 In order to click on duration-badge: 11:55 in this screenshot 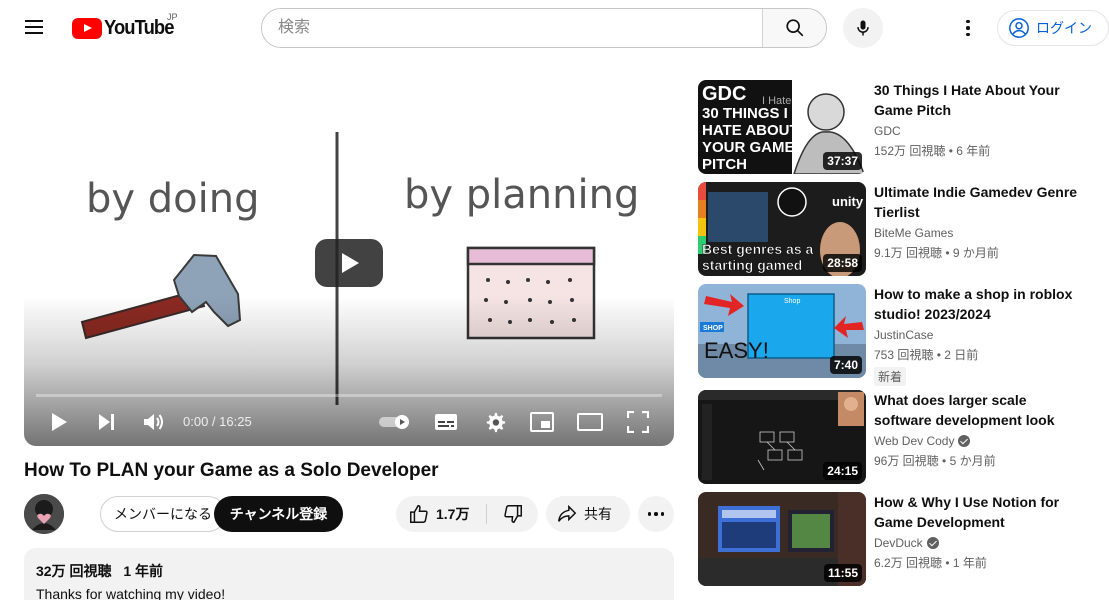, I will do `click(842, 573)`.